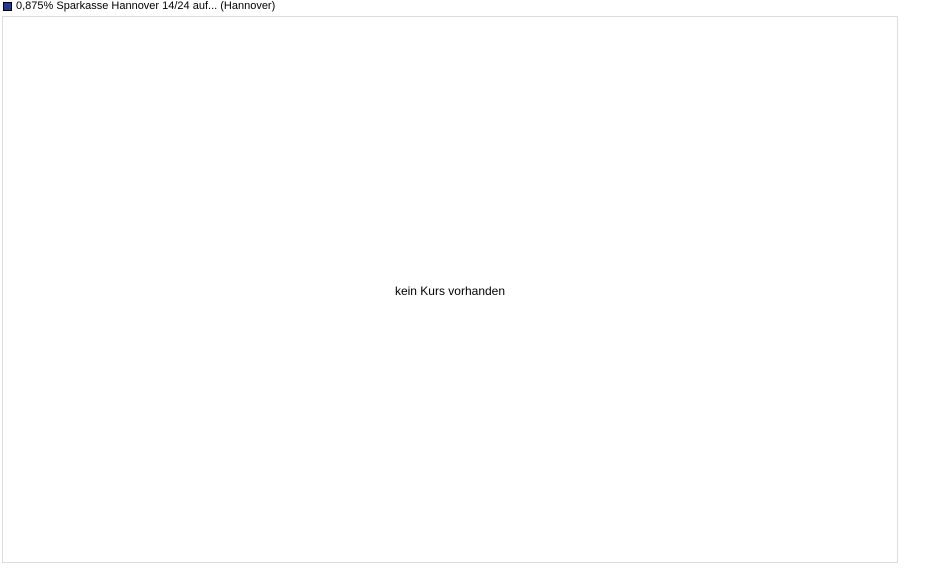 The width and height of the screenshot is (940, 579). What do you see at coordinates (7, 6) in the screenshot?
I see `legend-swatch` at bounding box center [7, 6].